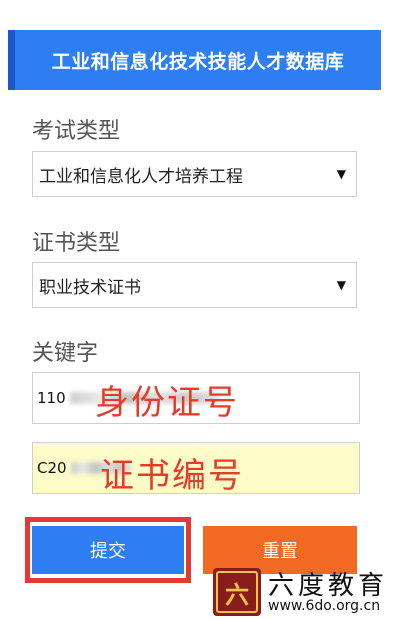 The image size is (401, 619). What do you see at coordinates (76, 131) in the screenshot?
I see `exam-type-label: 考试类型` at bounding box center [76, 131].